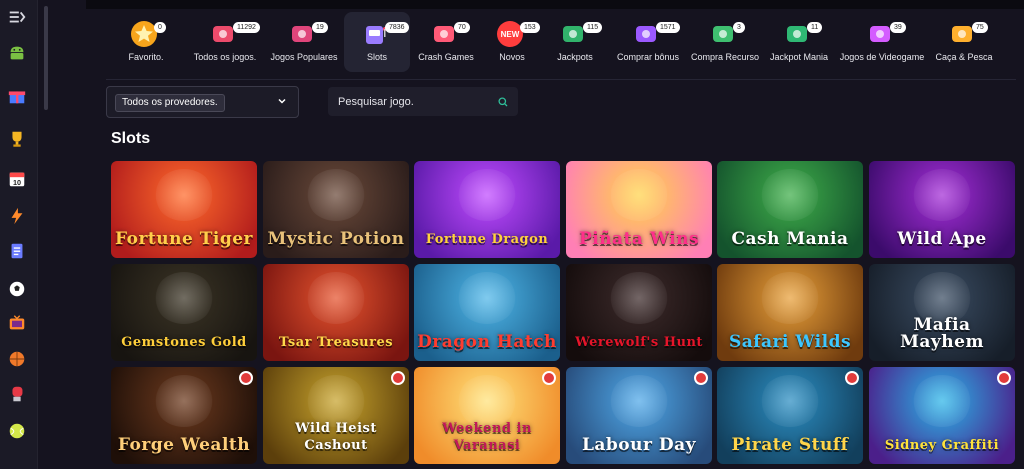 This screenshot has height=469, width=1024. Describe the element at coordinates (487, 209) in the screenshot. I see `game-tile-fortune-dragon: Fortune Dragon` at that location.